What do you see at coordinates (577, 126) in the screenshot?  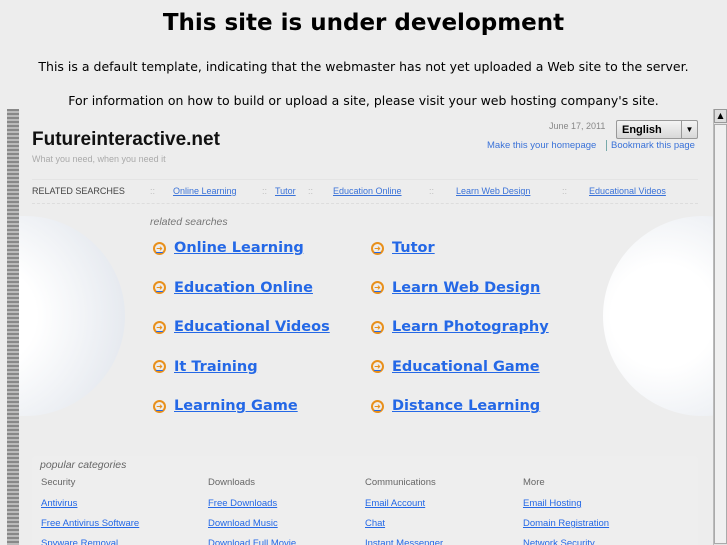 I see `date: June 17, 2011` at bounding box center [577, 126].